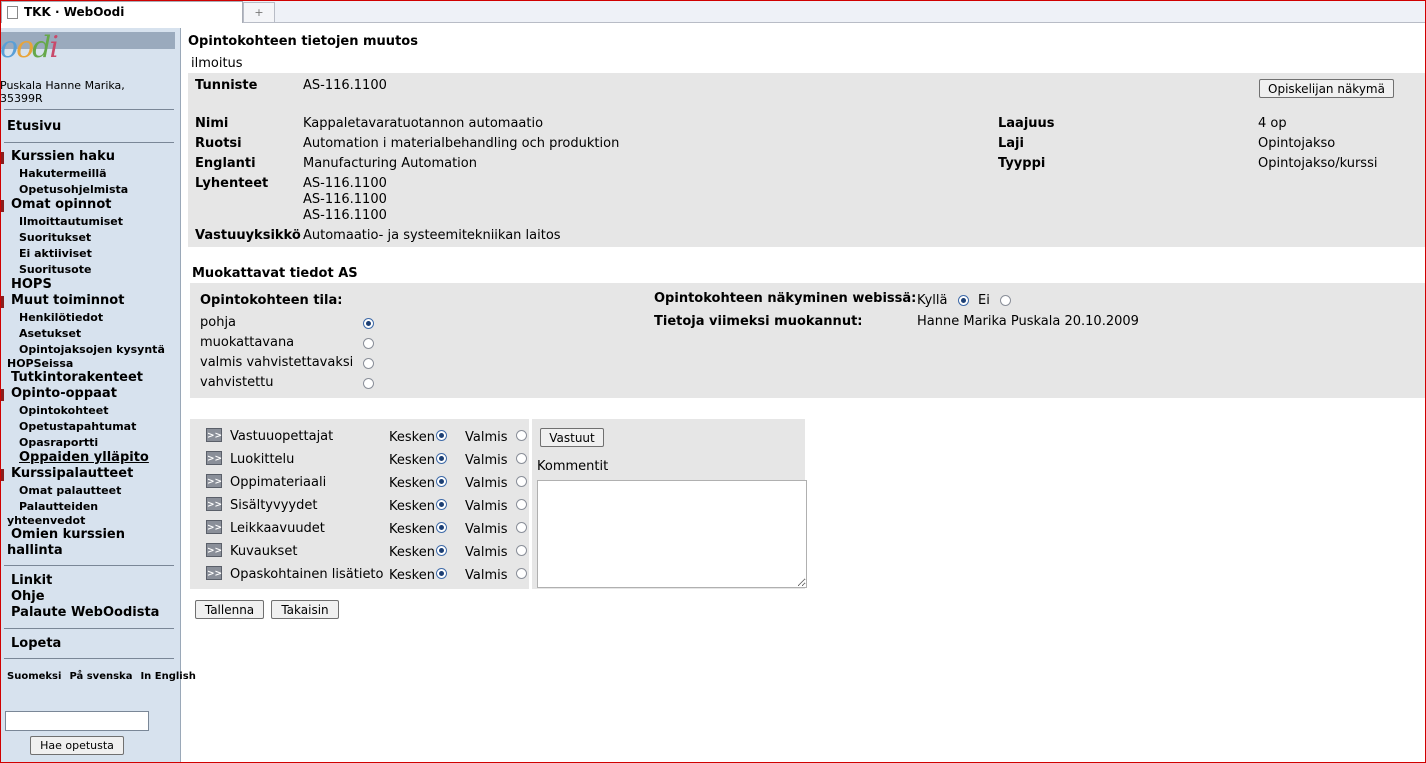 The width and height of the screenshot is (1426, 763). I want to click on search-button: Hae opetusta, so click(77, 745).